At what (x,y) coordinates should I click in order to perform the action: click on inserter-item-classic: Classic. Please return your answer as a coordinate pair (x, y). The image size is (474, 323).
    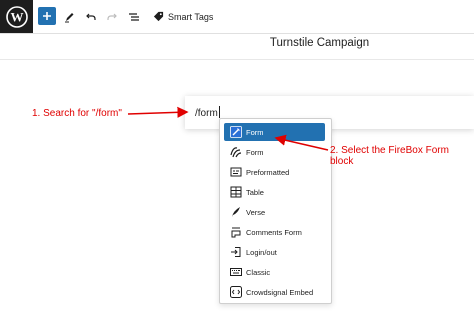
    Looking at the image, I should click on (274, 272).